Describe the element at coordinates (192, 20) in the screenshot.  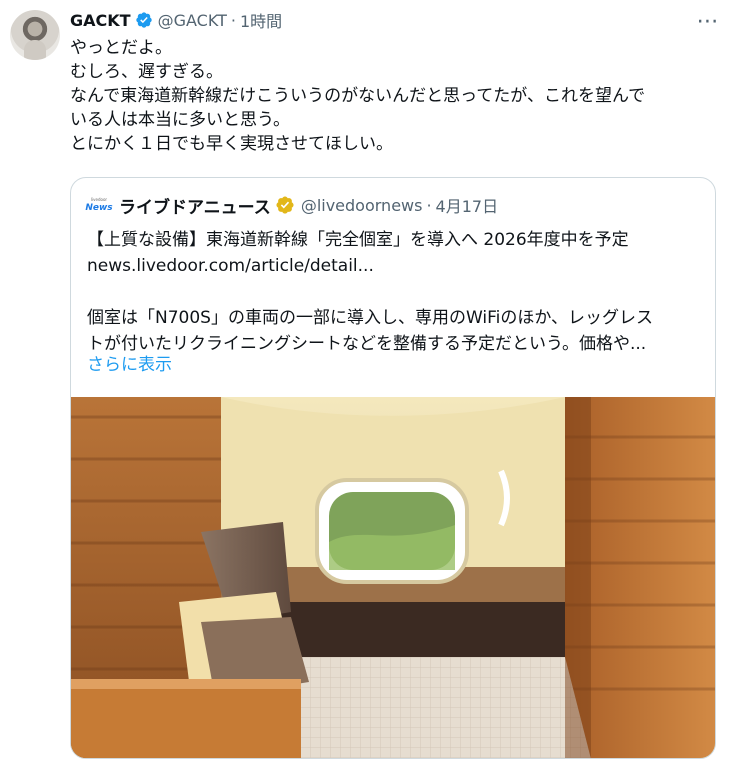
I see `author-handle: @GACKT` at that location.